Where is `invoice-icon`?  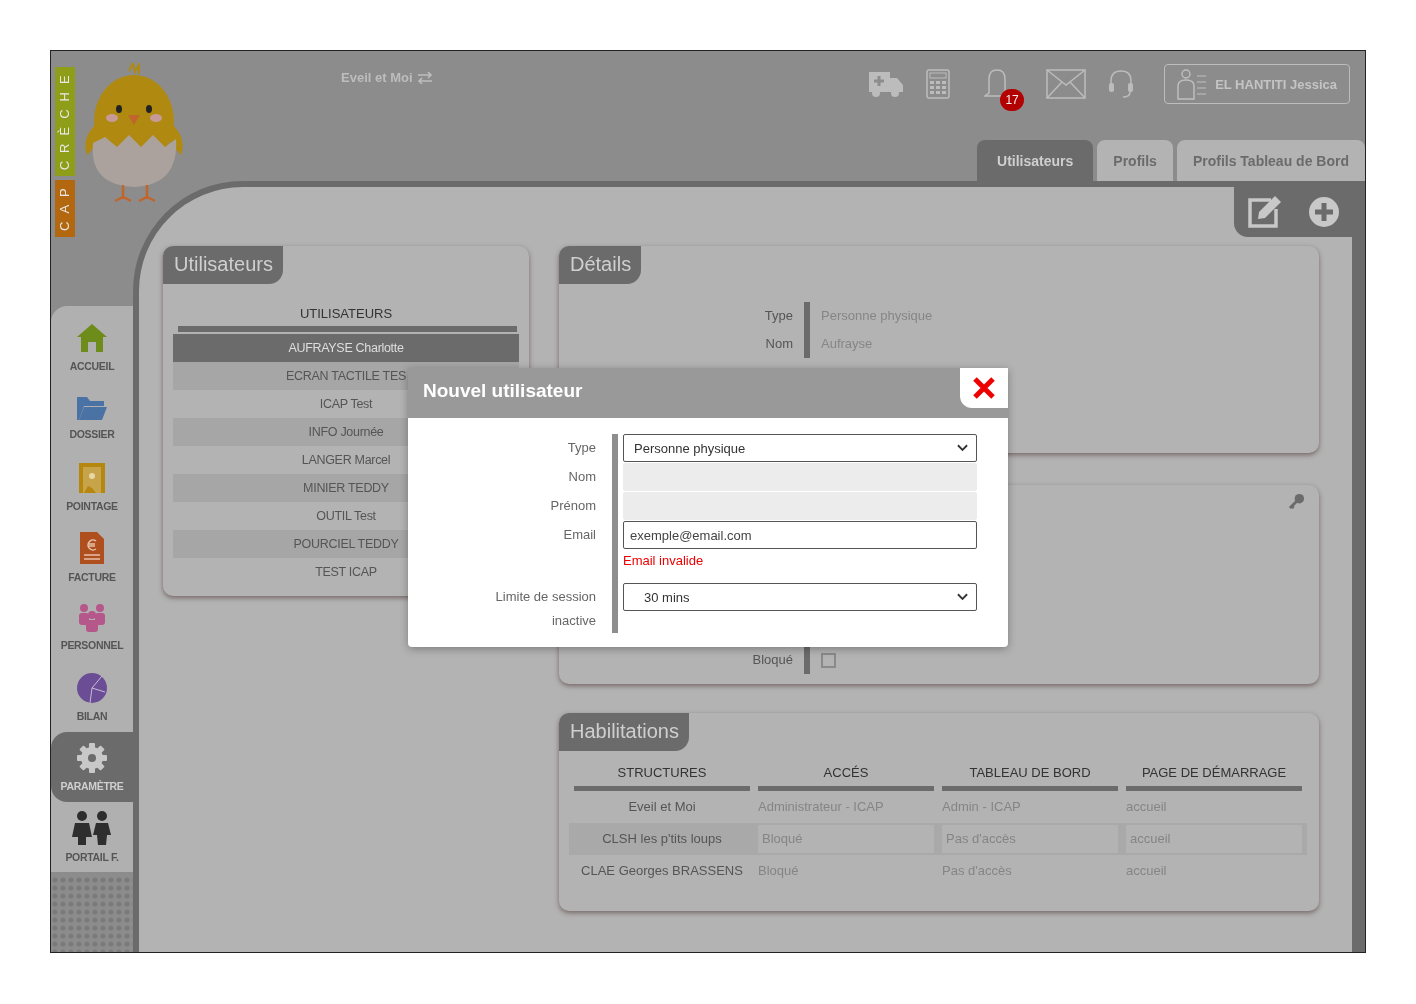 invoice-icon is located at coordinates (92, 548).